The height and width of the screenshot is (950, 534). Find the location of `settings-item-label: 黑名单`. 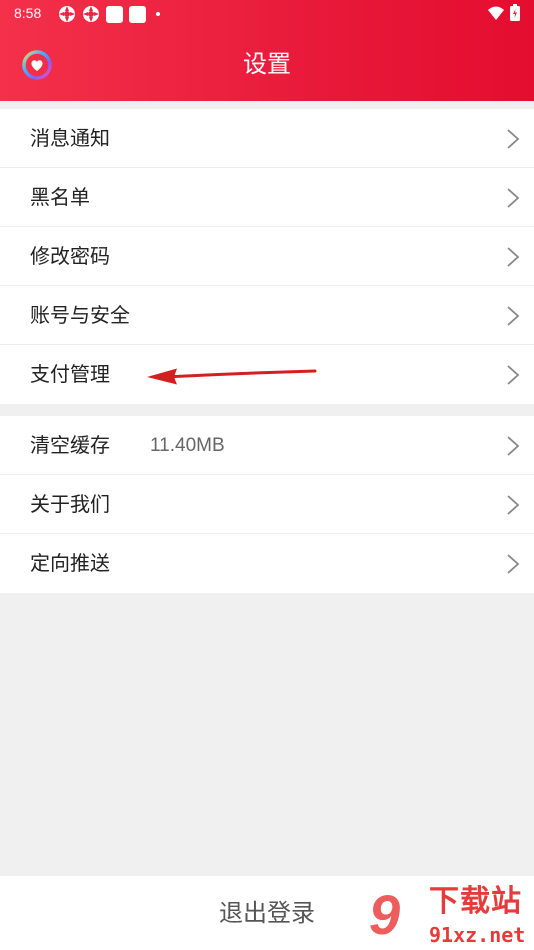

settings-item-label: 黑名单 is located at coordinates (60, 197).